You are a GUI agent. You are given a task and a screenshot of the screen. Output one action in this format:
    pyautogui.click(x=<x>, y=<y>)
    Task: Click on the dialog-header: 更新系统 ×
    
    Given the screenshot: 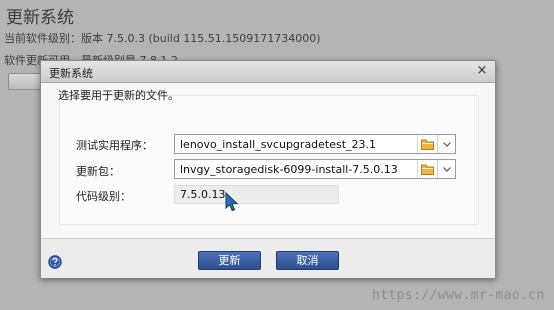 What is the action you would take?
    pyautogui.click(x=268, y=72)
    